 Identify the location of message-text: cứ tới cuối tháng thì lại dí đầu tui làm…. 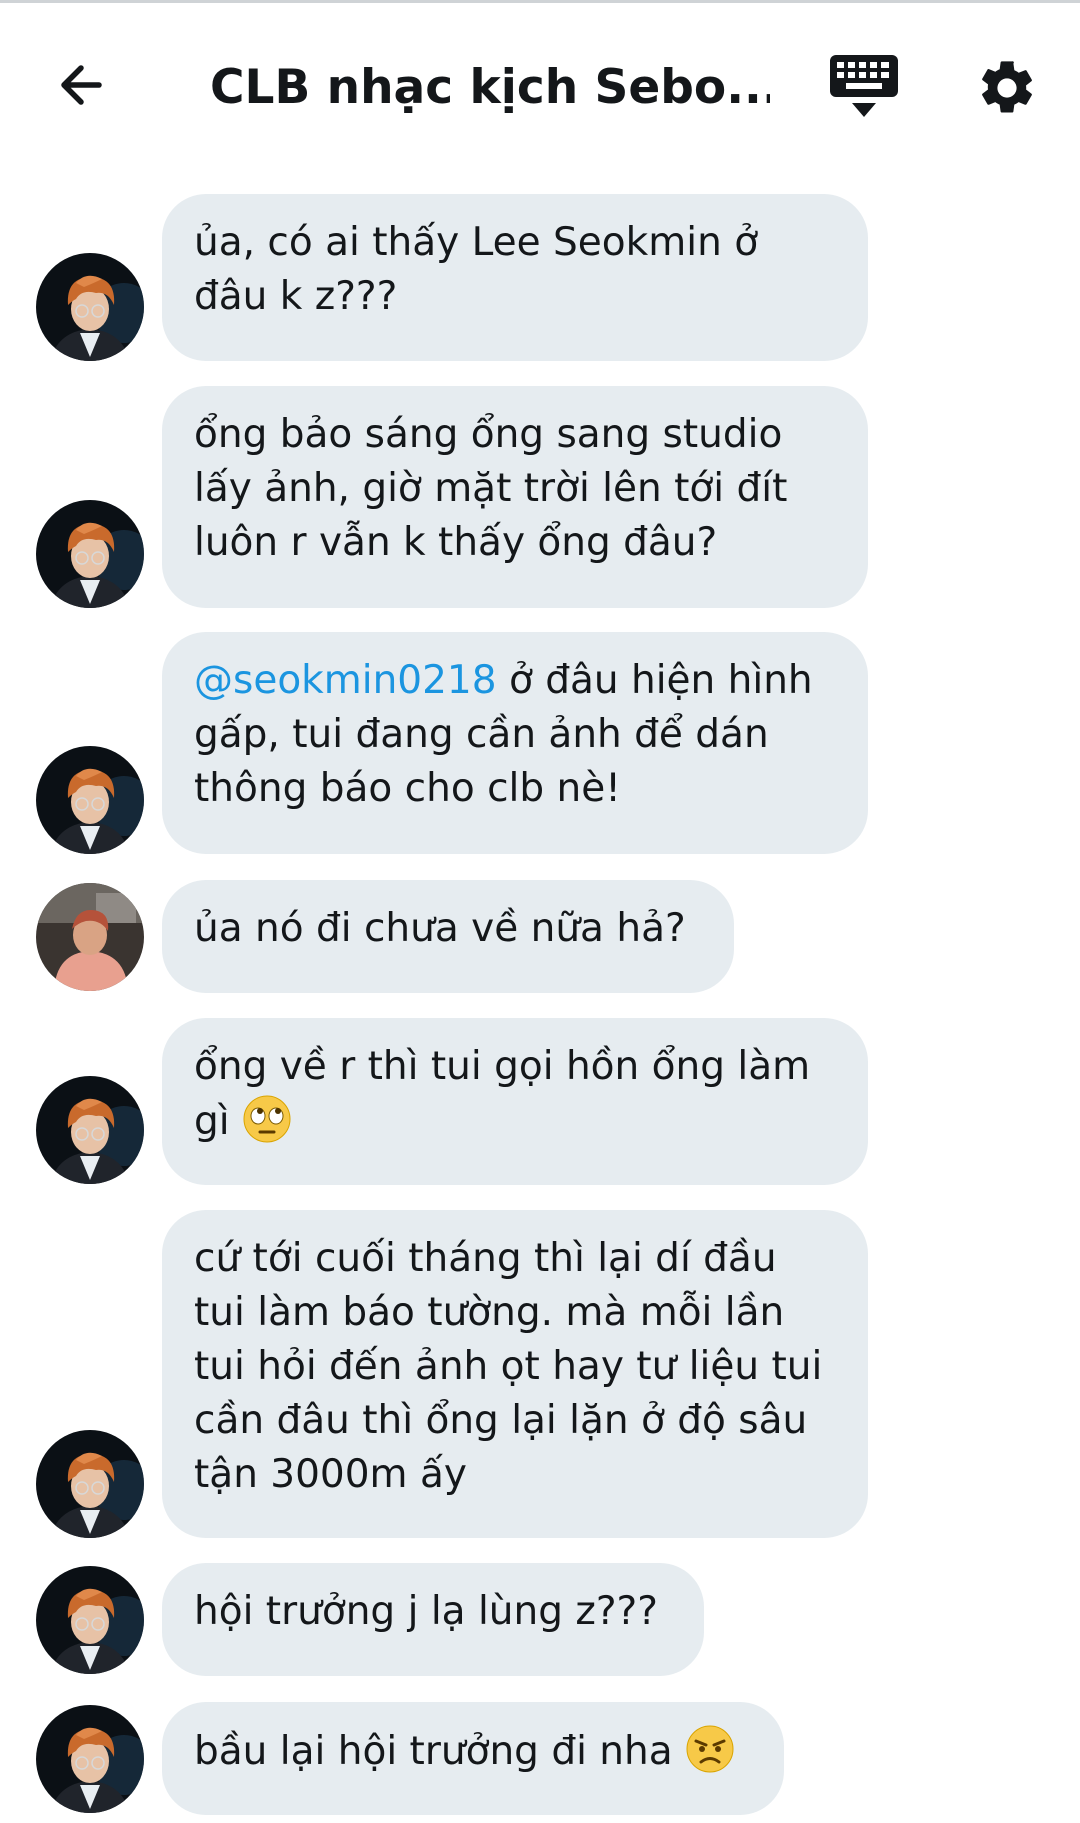
(516, 1367).